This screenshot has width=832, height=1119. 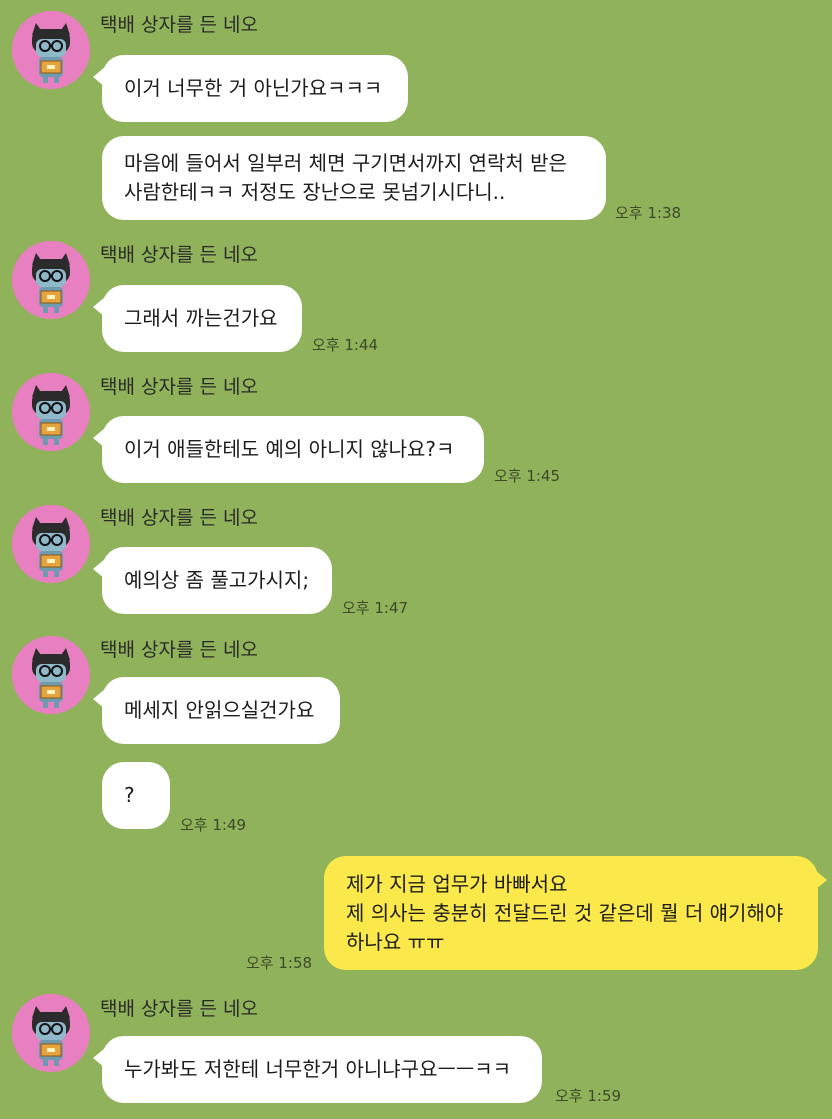 What do you see at coordinates (588, 1096) in the screenshot?
I see `message-time: 오후 1:59` at bounding box center [588, 1096].